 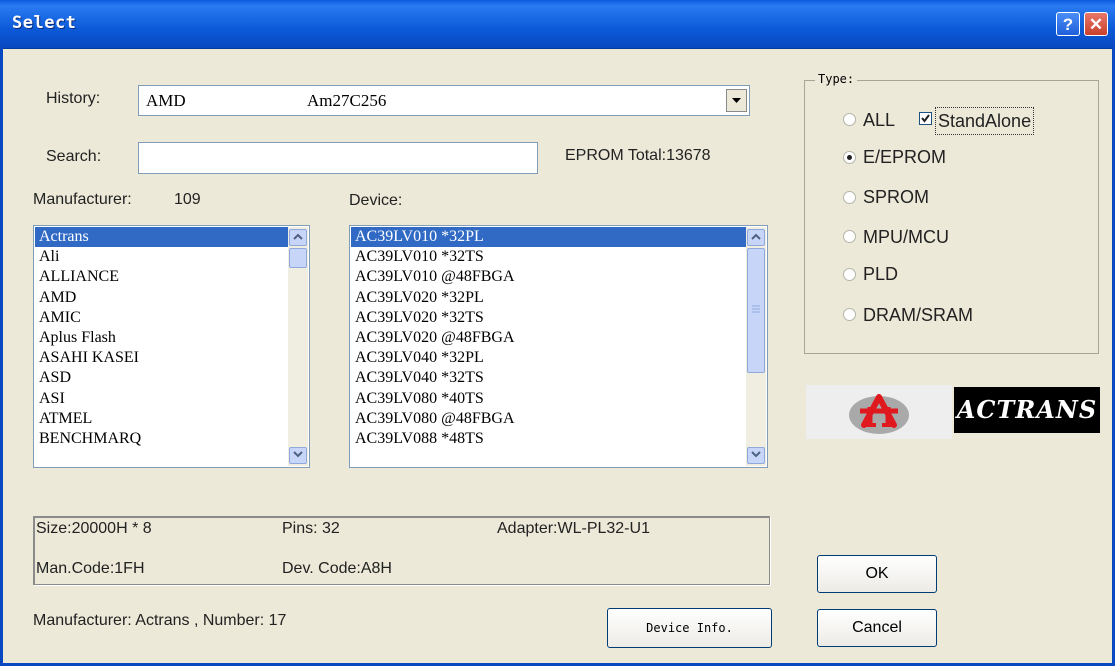 What do you see at coordinates (904, 157) in the screenshot?
I see `radio-eeprom-label: E/EPROM` at bounding box center [904, 157].